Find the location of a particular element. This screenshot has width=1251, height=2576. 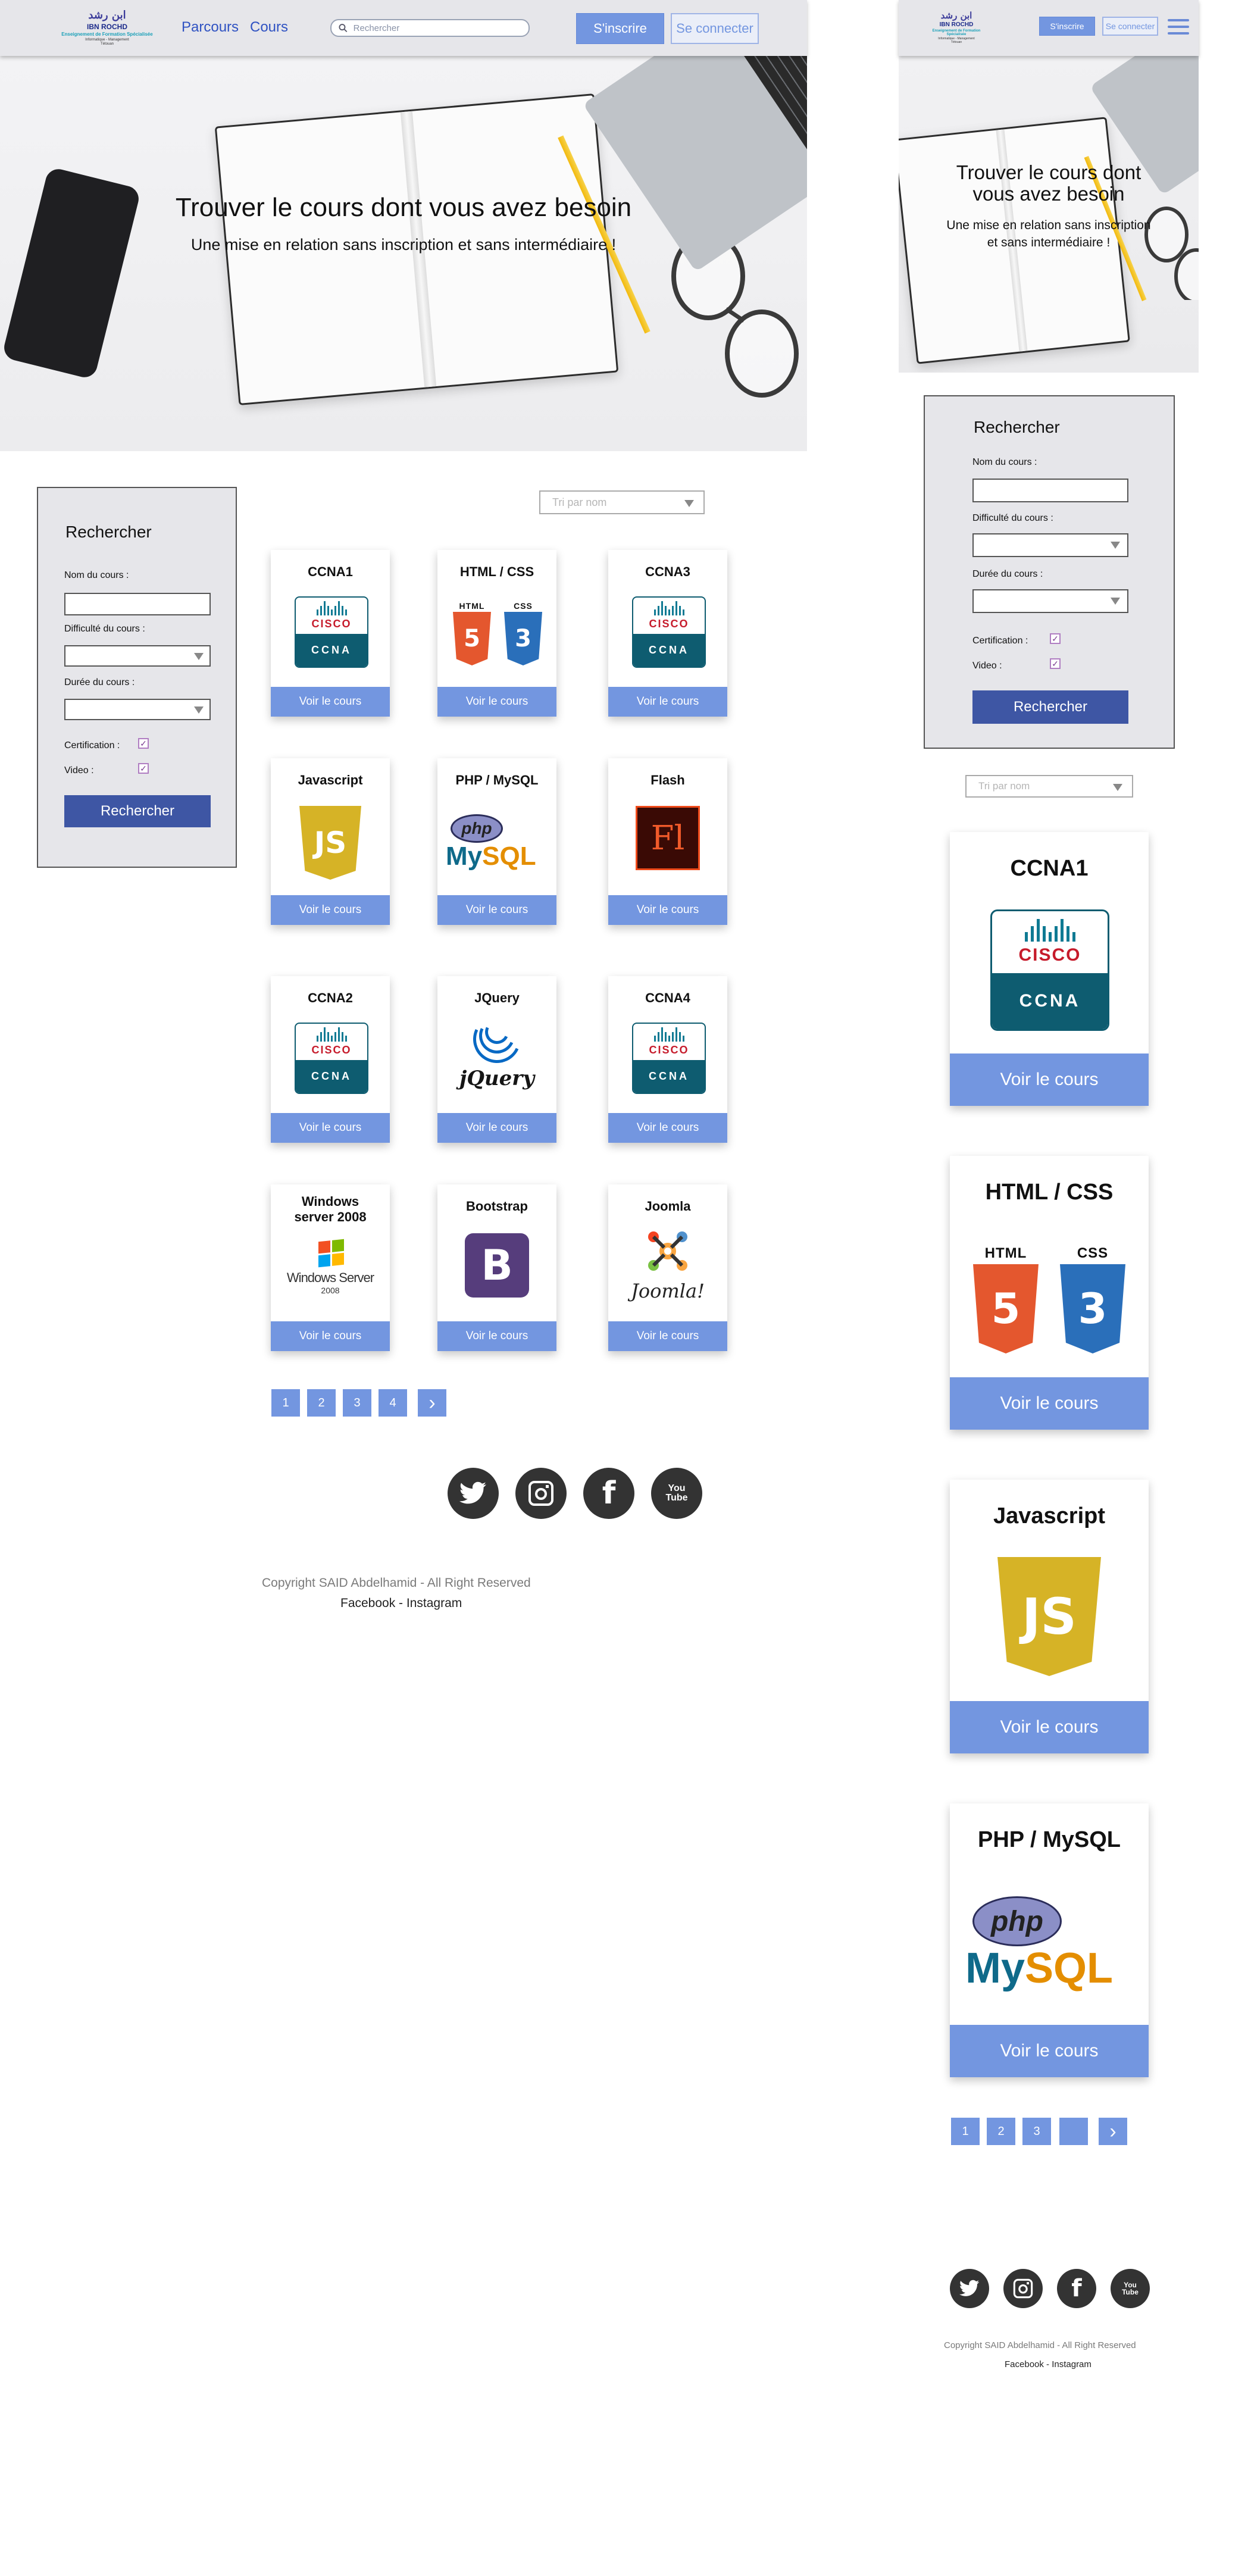

mysql-logo: MySQL is located at coordinates (491, 856).